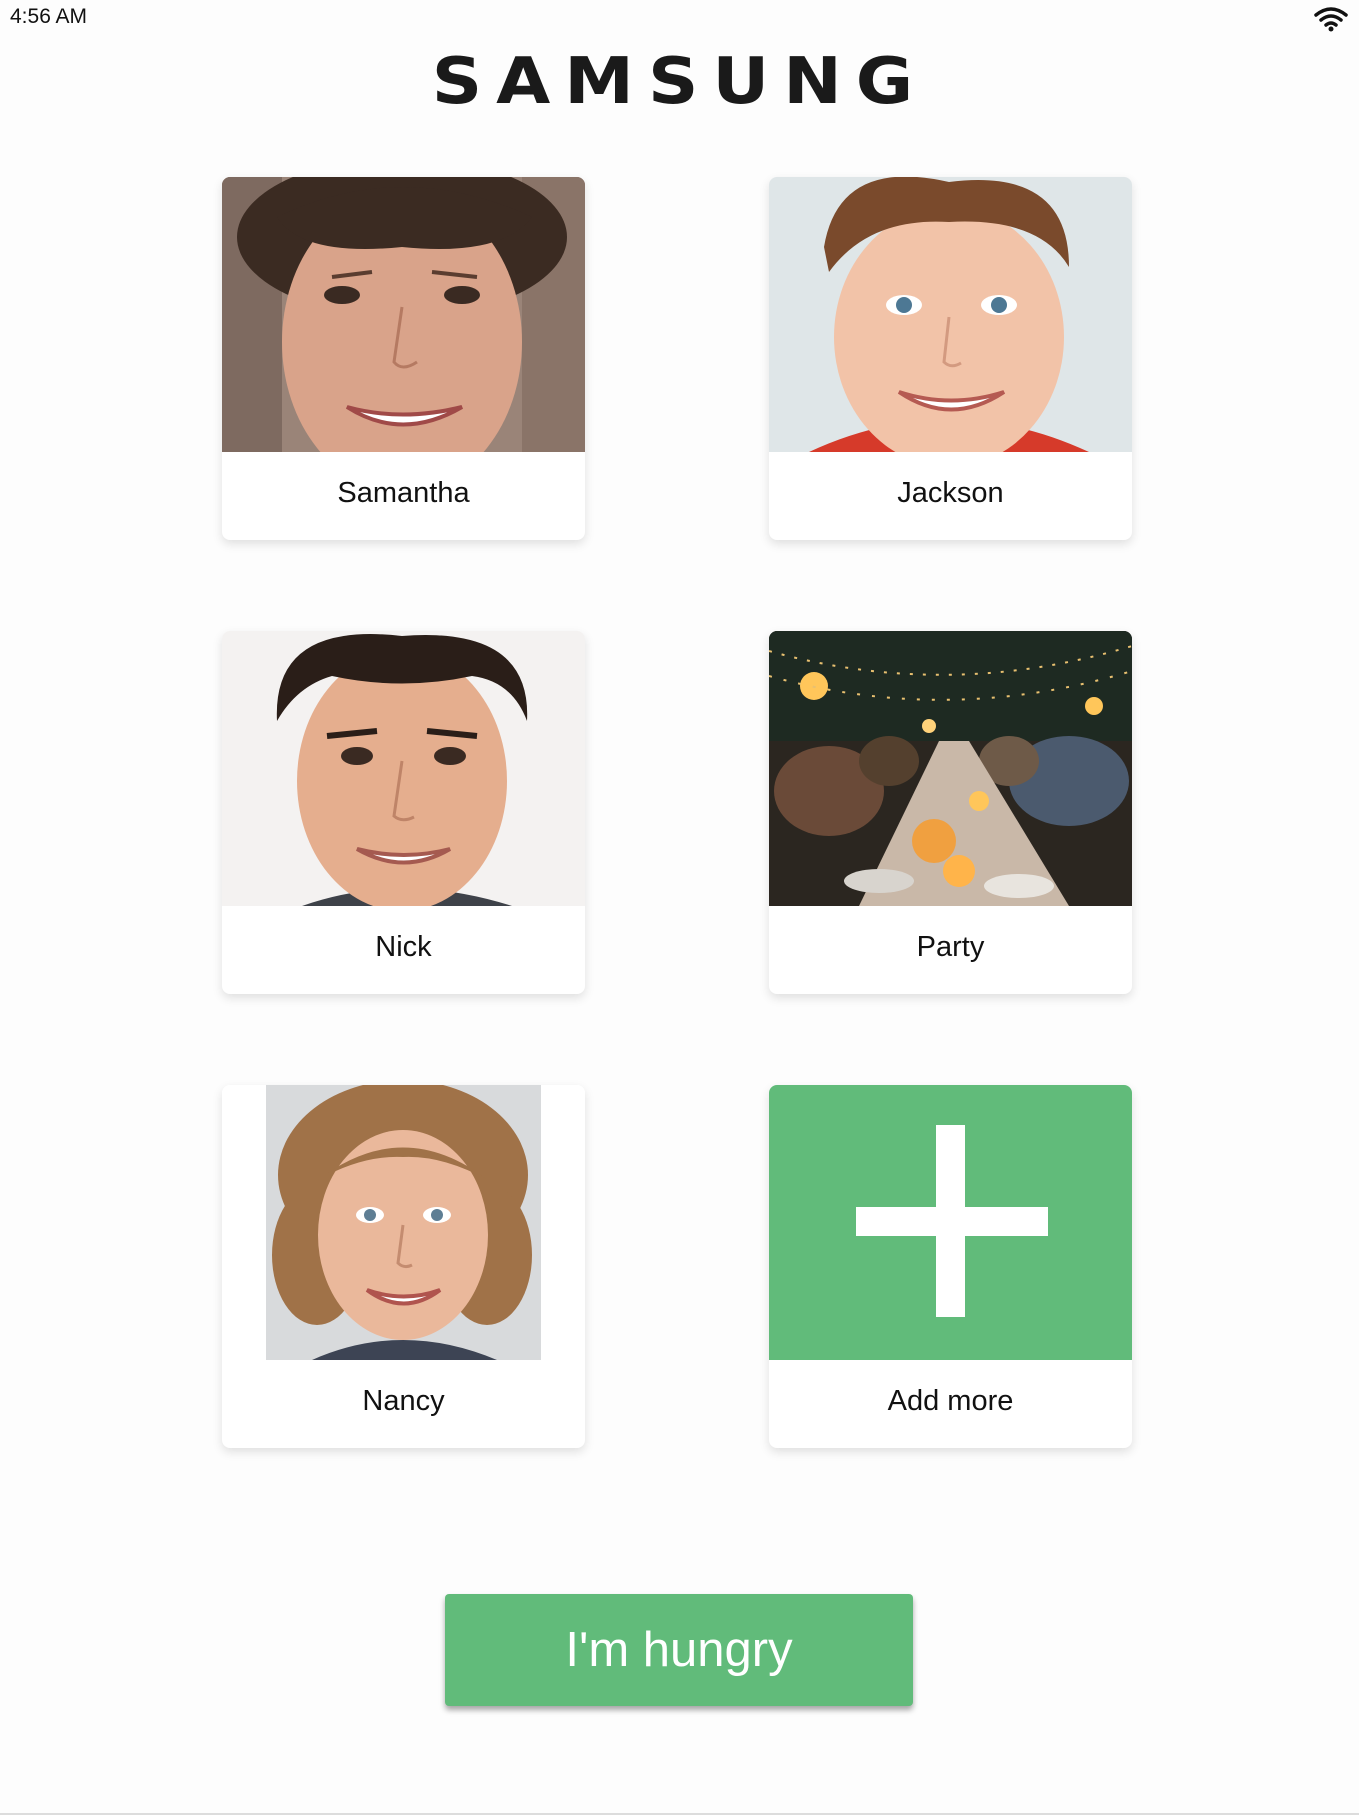  Describe the element at coordinates (403, 493) in the screenshot. I see `card-label: Samantha` at that location.